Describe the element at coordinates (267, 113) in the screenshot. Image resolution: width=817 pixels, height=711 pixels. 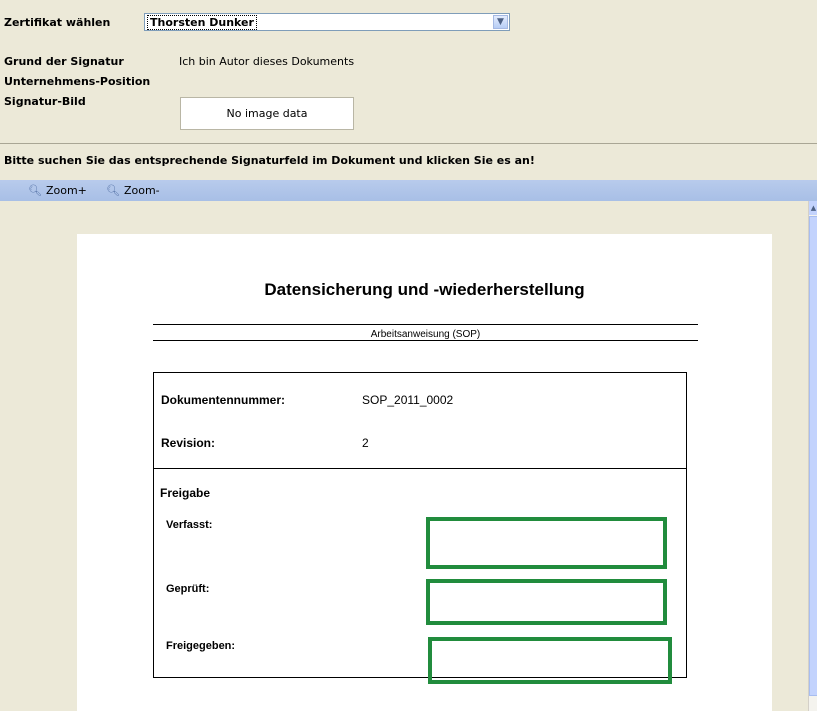
I see `signature-image-preview: No image data` at that location.